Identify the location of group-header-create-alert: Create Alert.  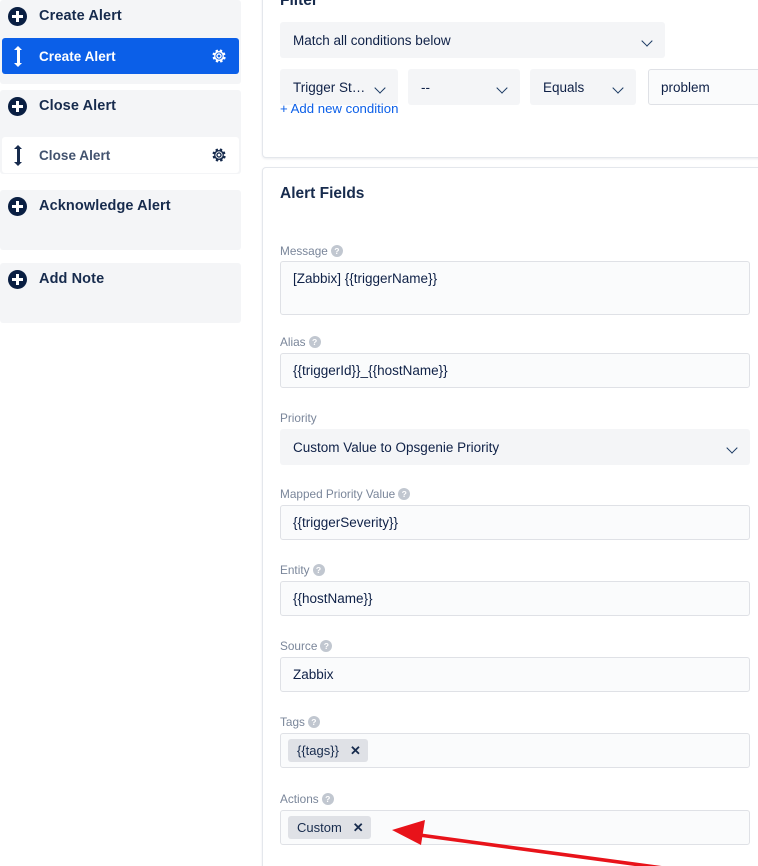
(120, 16).